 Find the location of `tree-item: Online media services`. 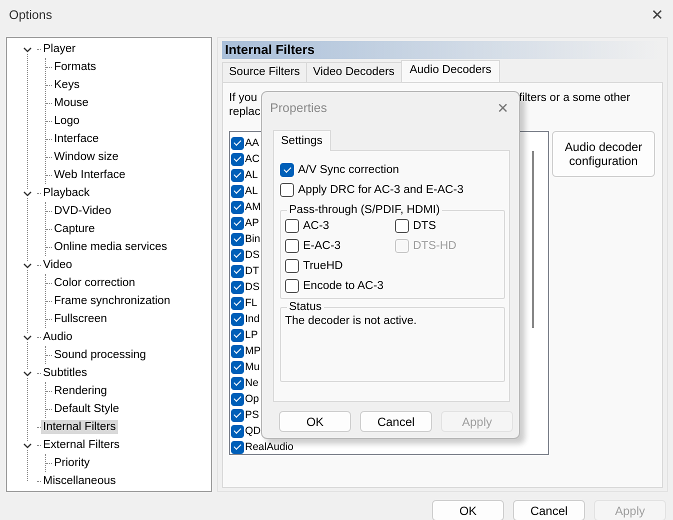

tree-item: Online media services is located at coordinates (111, 247).